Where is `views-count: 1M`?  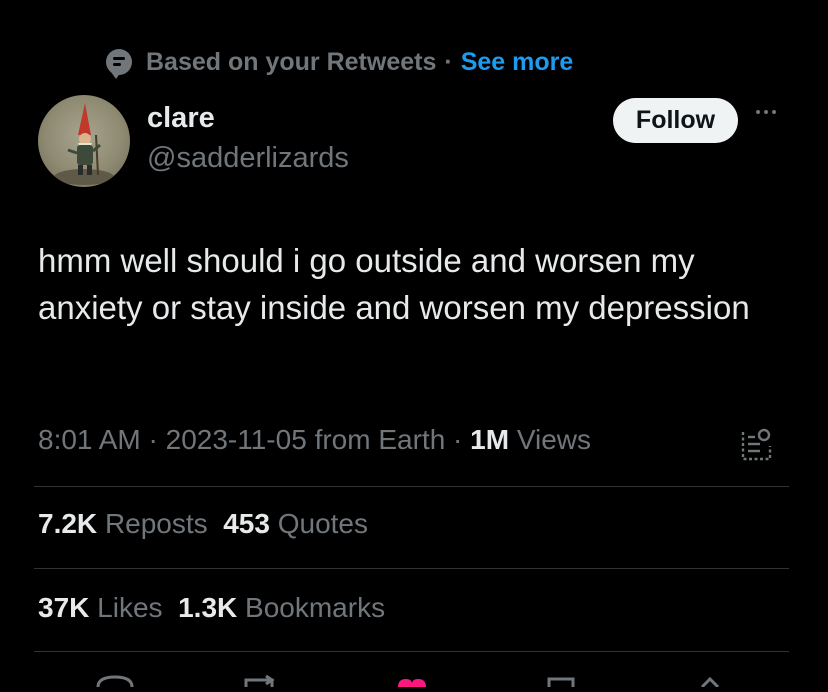
views-count: 1M is located at coordinates (490, 439).